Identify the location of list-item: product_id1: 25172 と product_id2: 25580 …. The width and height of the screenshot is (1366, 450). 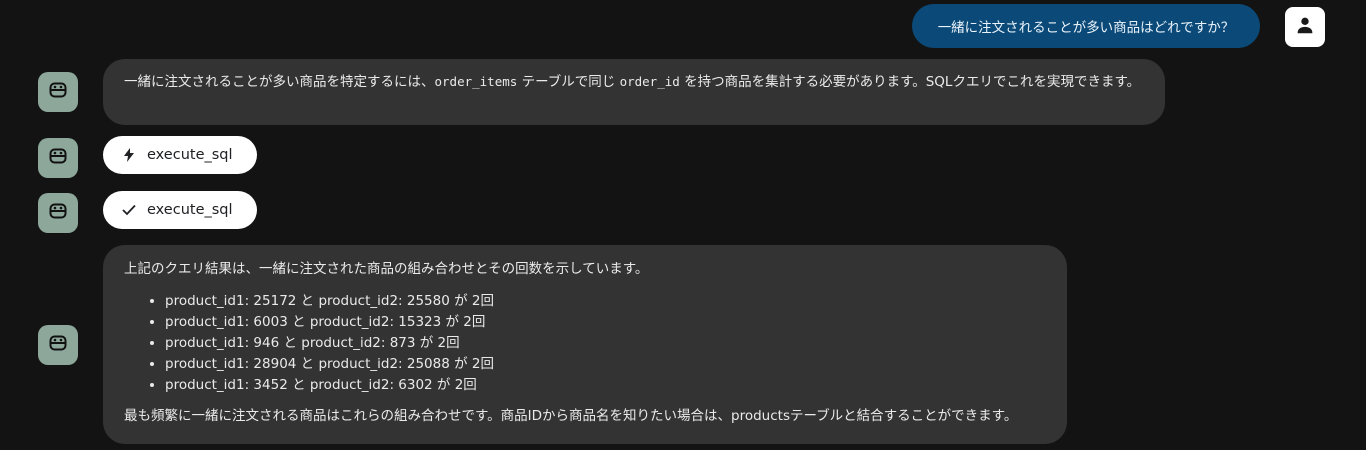
(605, 301).